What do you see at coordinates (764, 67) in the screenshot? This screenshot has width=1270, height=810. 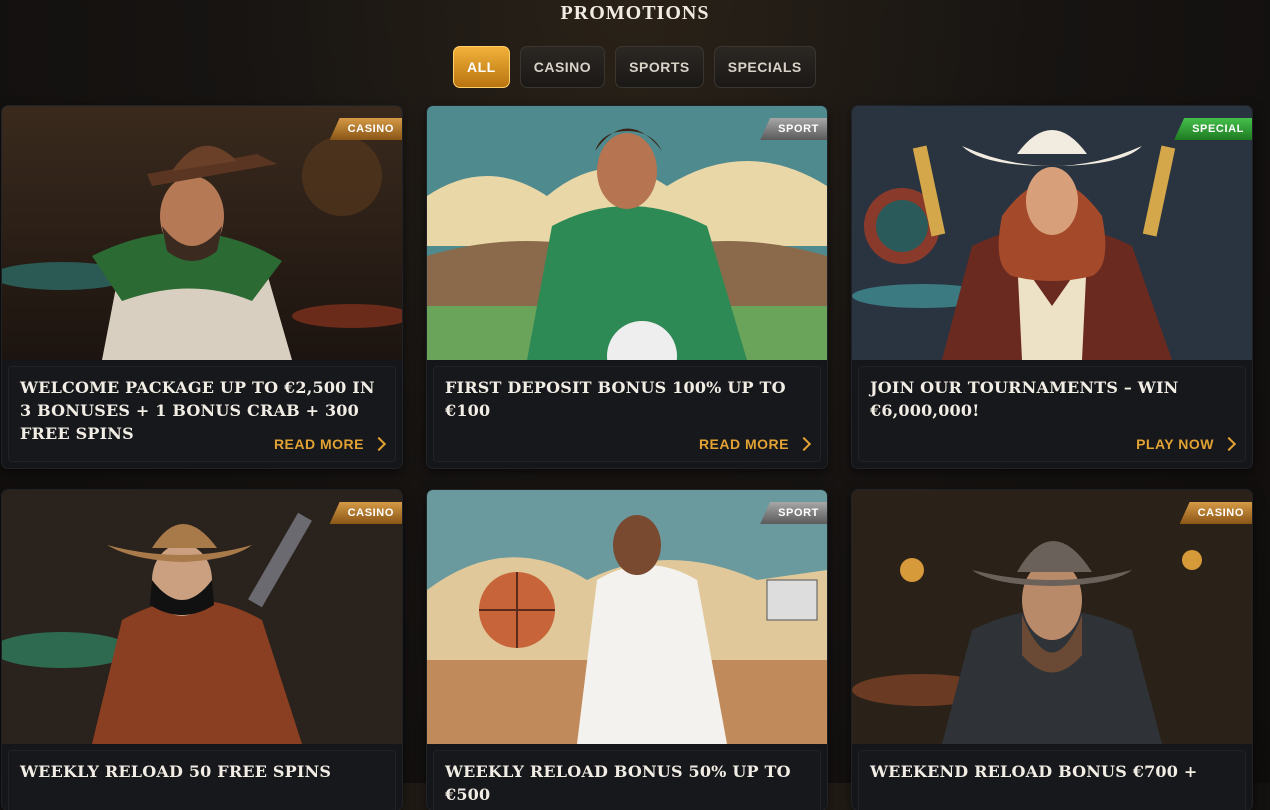 I see `filter-specials-button: SPECIALS` at bounding box center [764, 67].